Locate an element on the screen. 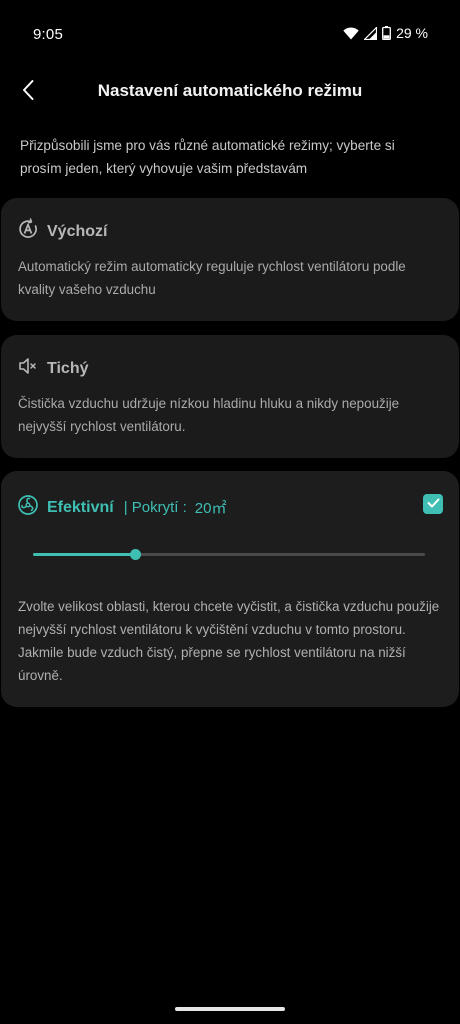 This screenshot has height=1024, width=460. check-icon is located at coordinates (433, 504).